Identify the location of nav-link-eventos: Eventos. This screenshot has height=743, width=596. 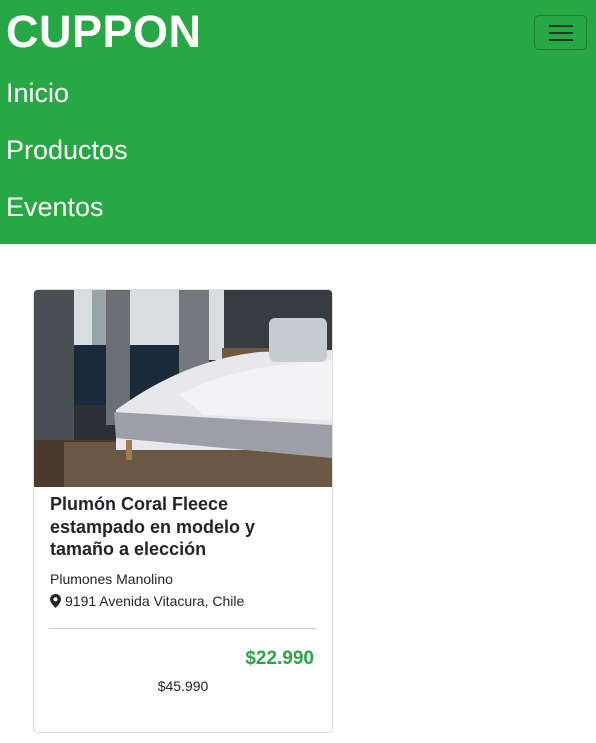
(67, 214).